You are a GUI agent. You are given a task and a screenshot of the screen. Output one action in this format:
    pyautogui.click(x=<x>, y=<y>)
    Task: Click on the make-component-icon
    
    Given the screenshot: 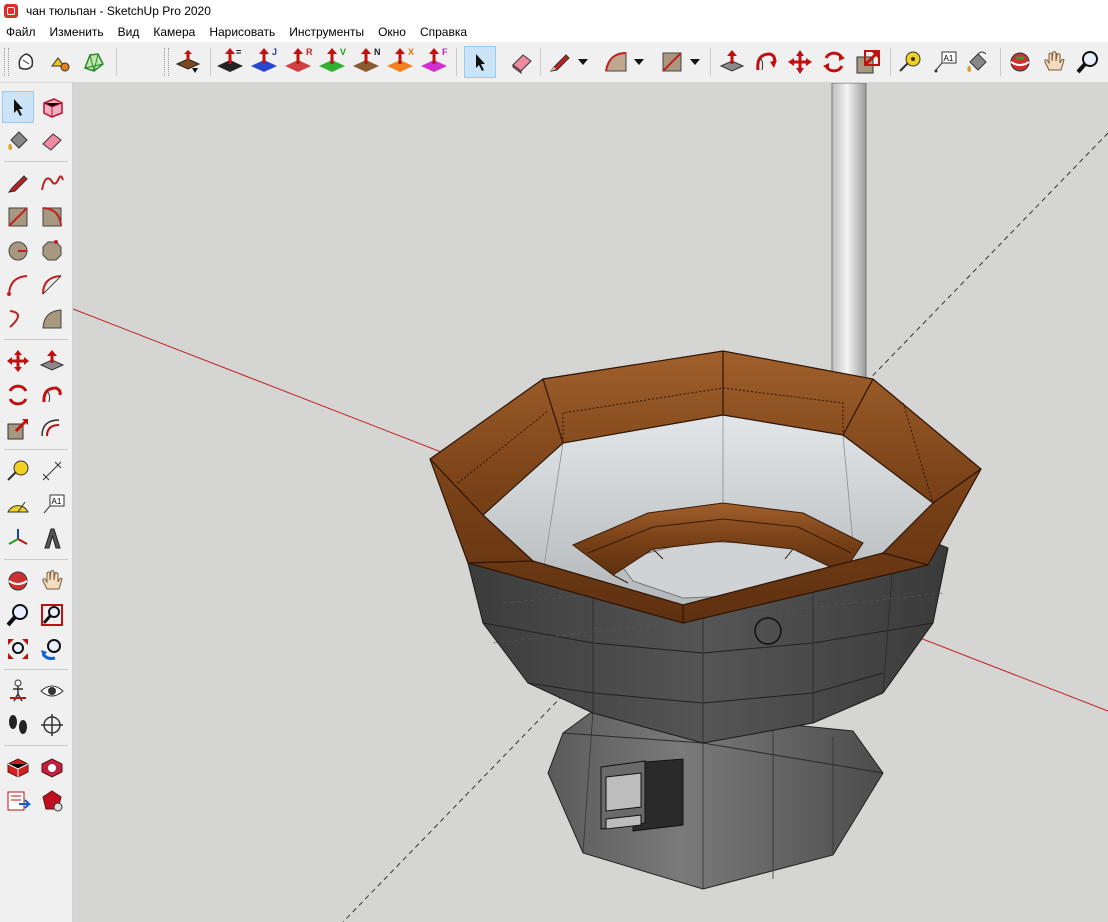 What is the action you would take?
    pyautogui.click(x=52, y=107)
    